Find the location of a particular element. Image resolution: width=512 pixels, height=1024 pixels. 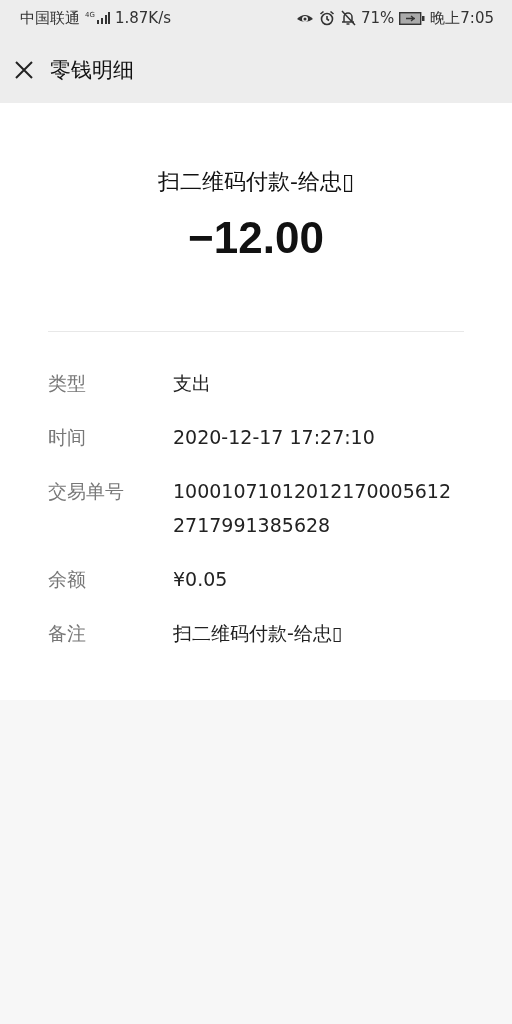

bell-off-icon is located at coordinates (347, 18).